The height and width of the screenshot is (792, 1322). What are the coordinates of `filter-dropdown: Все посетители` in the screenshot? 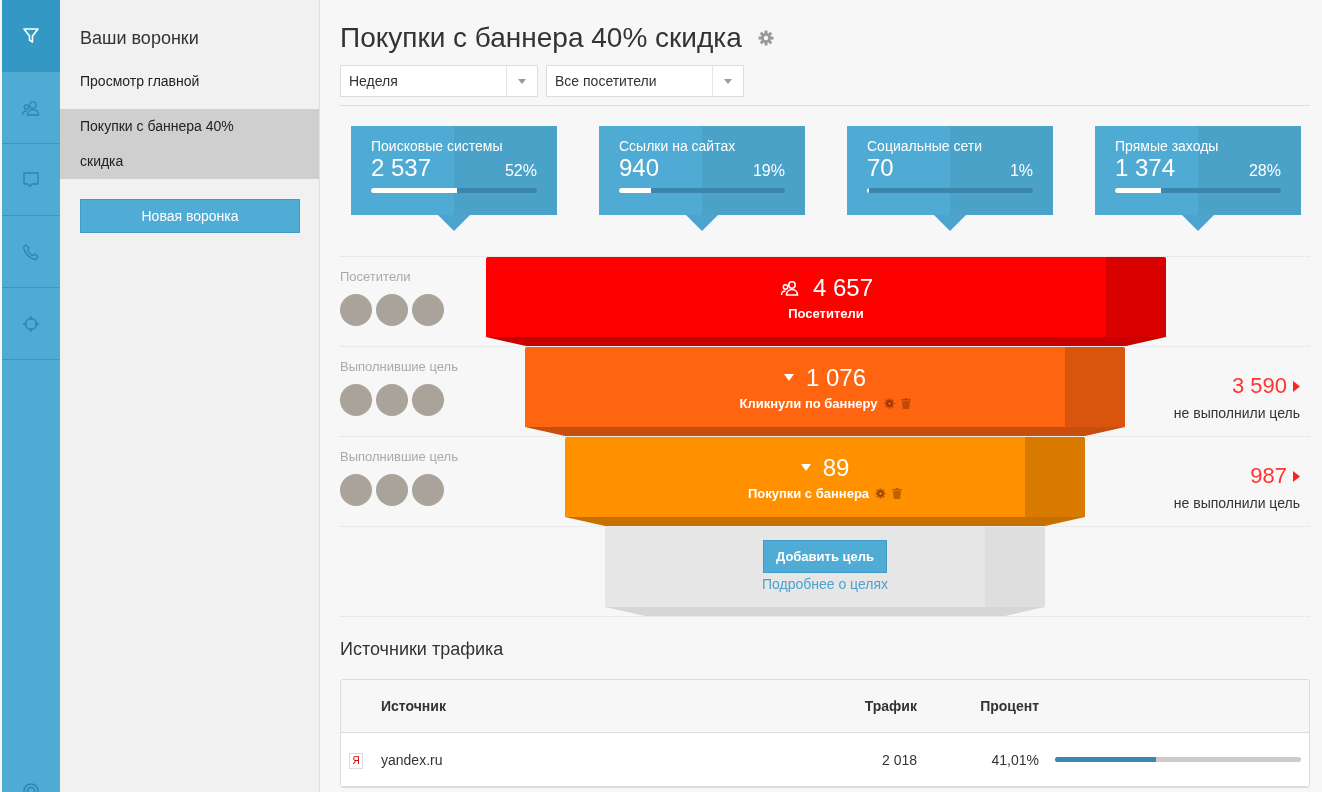 It's located at (645, 81).